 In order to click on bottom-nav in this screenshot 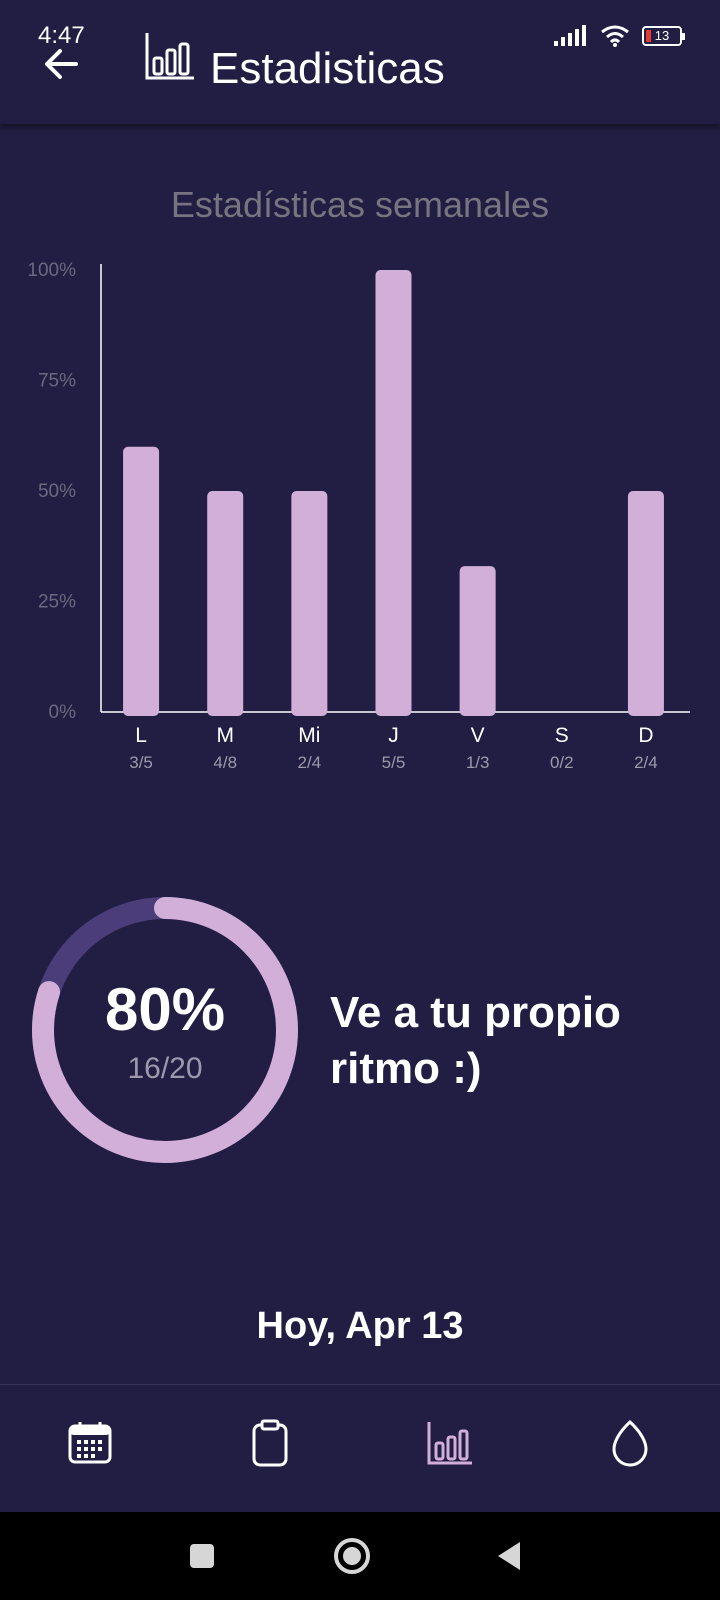, I will do `click(360, 1448)`.